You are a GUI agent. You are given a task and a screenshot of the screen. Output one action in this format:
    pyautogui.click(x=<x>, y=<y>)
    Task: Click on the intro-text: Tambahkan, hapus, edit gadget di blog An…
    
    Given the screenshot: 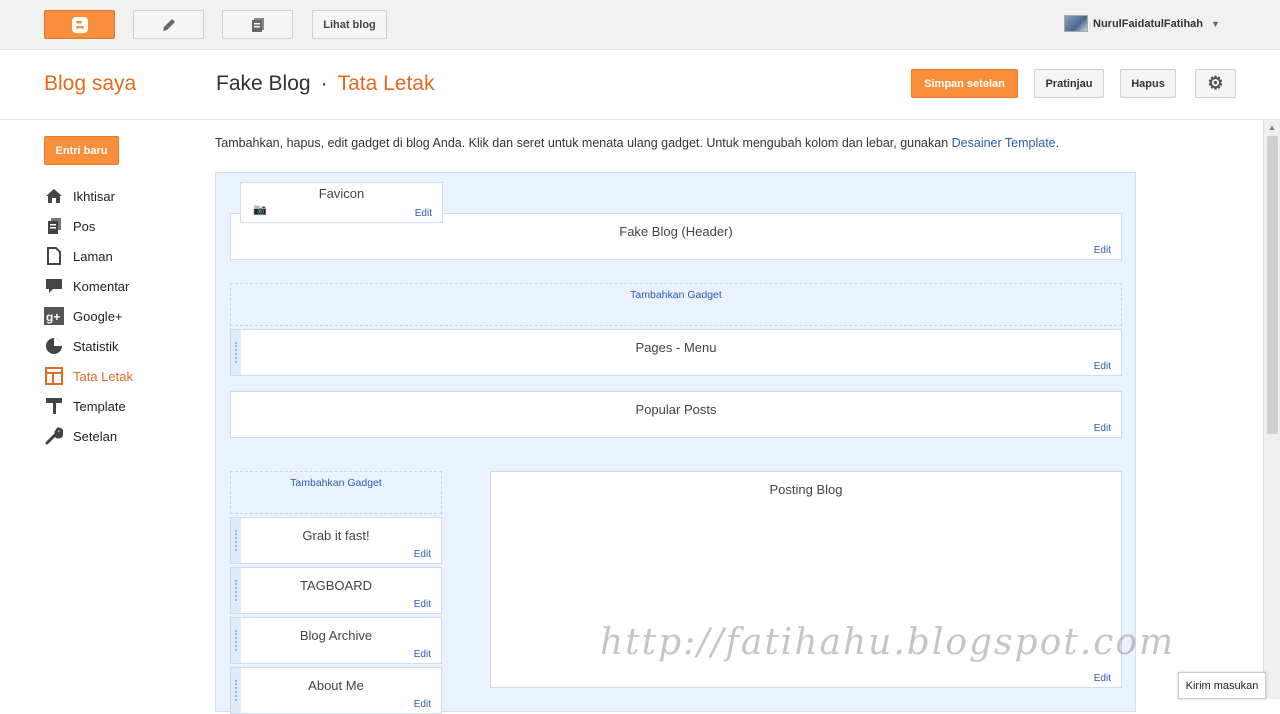 What is the action you would take?
    pyautogui.click(x=637, y=143)
    